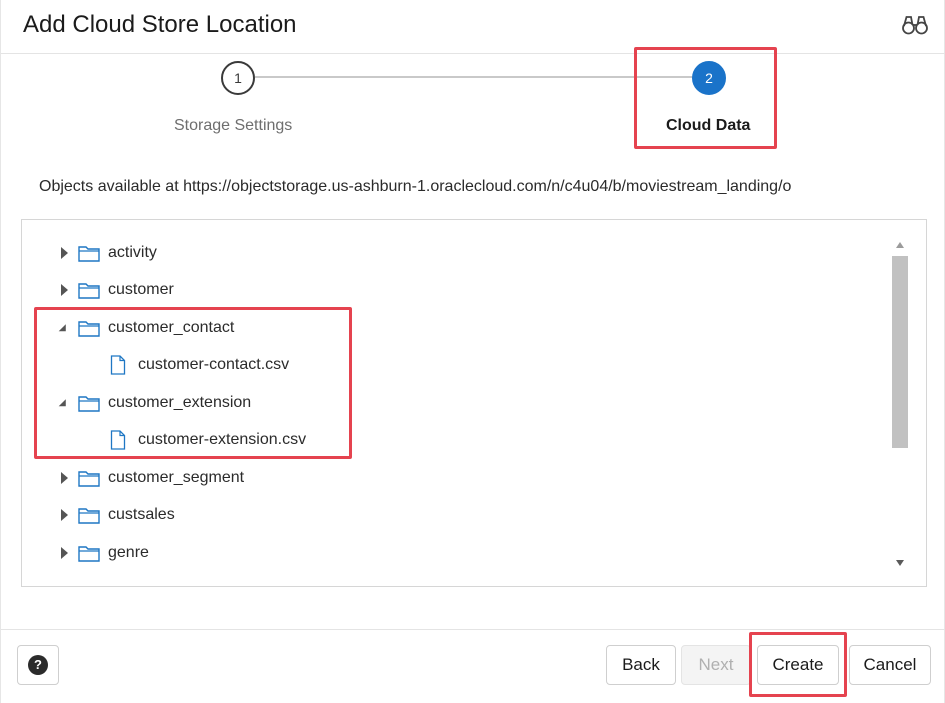 The height and width of the screenshot is (703, 945). I want to click on tree-scrollbar, so click(900, 404).